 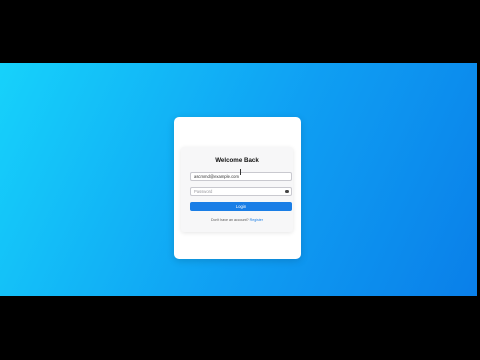 What do you see at coordinates (241, 191) in the screenshot?
I see `password-field` at bounding box center [241, 191].